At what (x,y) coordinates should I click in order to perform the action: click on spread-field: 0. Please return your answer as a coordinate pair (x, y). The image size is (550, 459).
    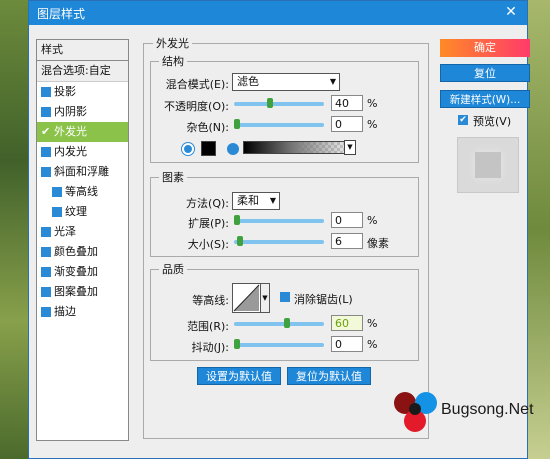
    Looking at the image, I should click on (347, 220).